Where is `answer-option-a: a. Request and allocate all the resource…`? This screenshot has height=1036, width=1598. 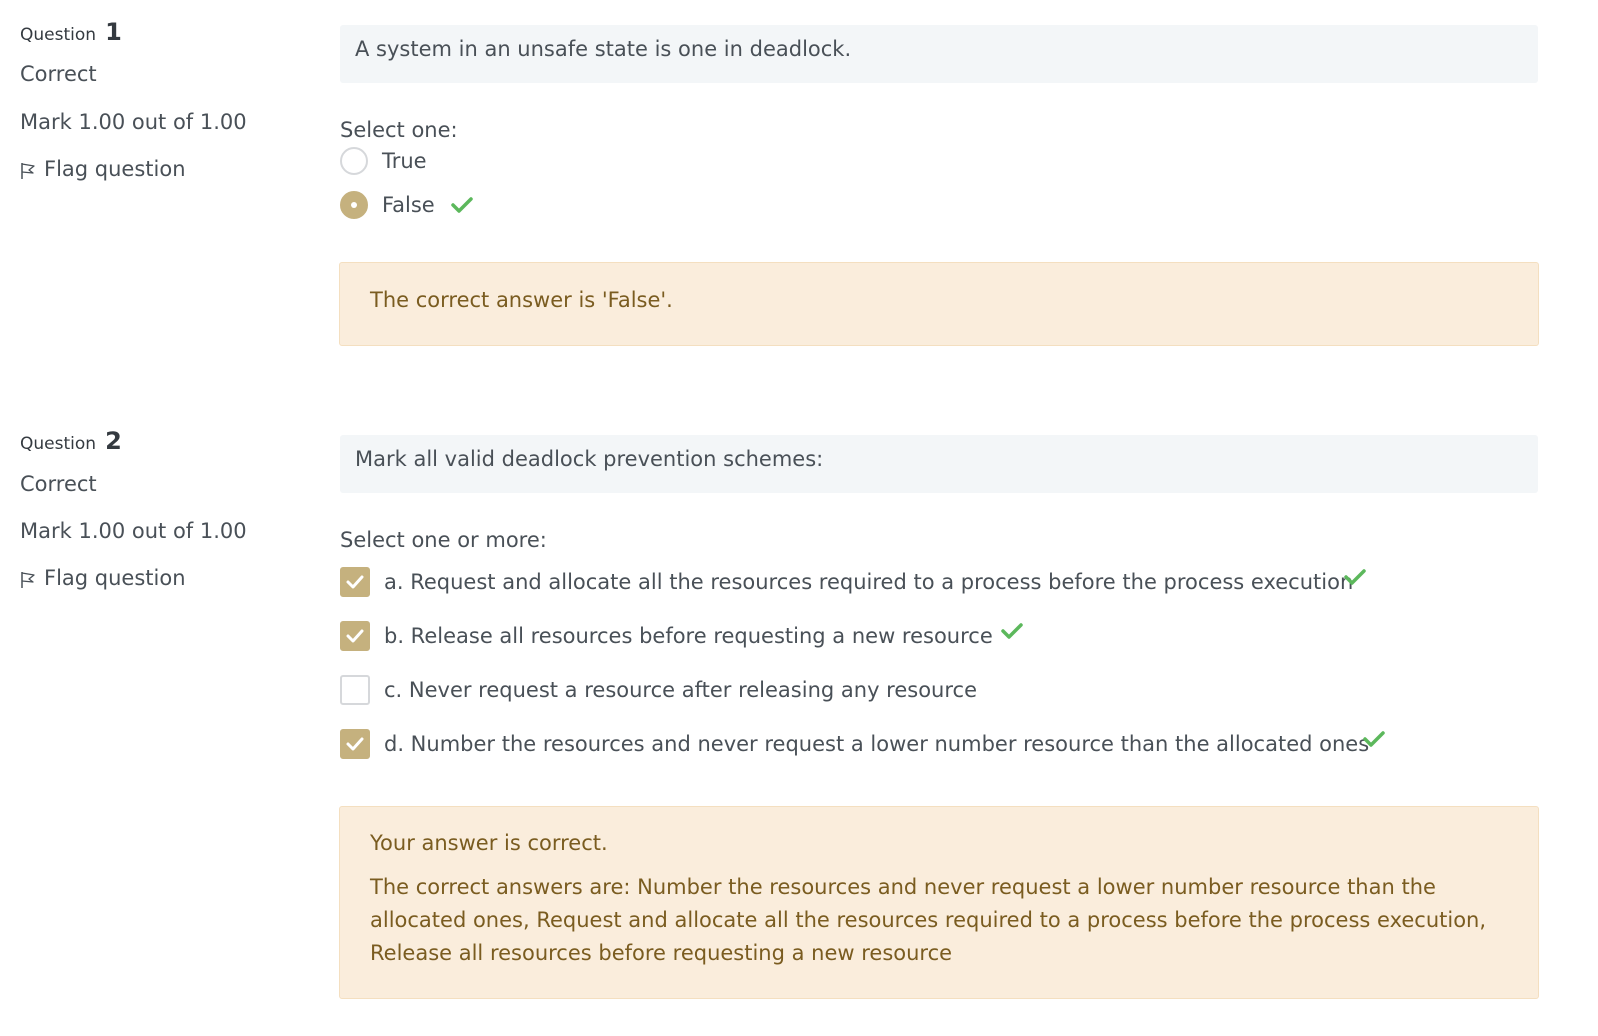 answer-option-a: a. Request and allocate all the resource… is located at coordinates (846, 582).